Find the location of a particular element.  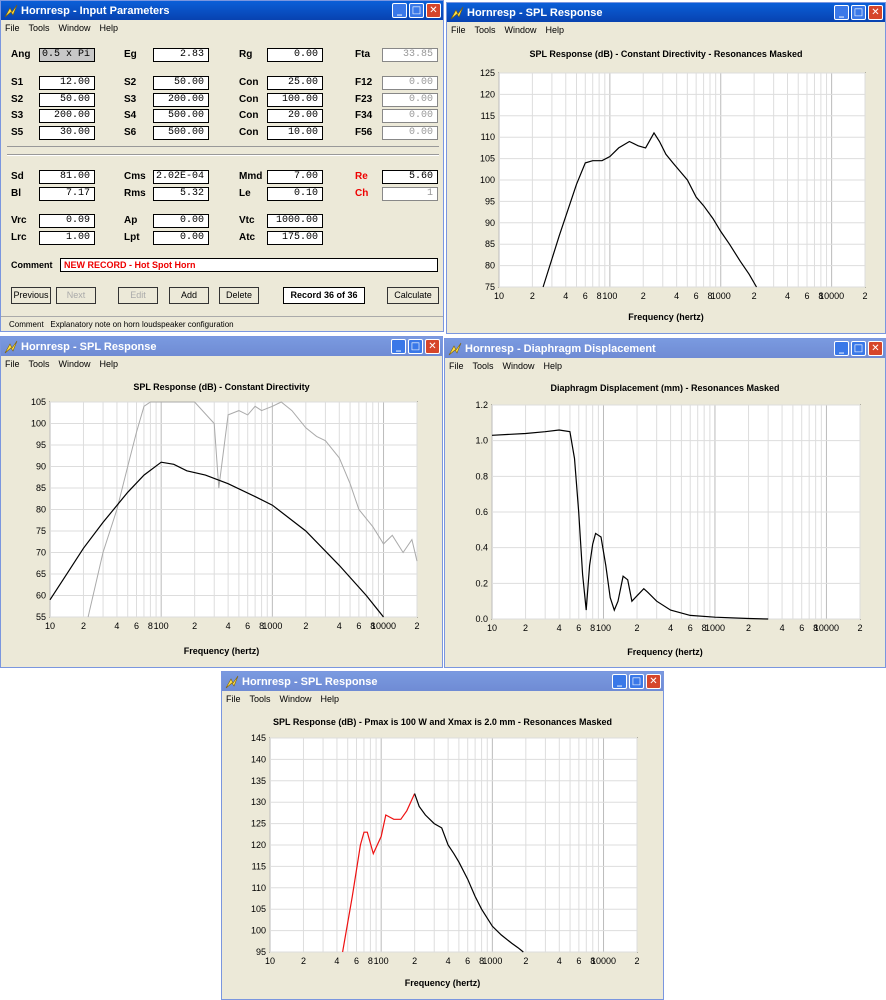

param-field-f34: 0.00 is located at coordinates (410, 116).